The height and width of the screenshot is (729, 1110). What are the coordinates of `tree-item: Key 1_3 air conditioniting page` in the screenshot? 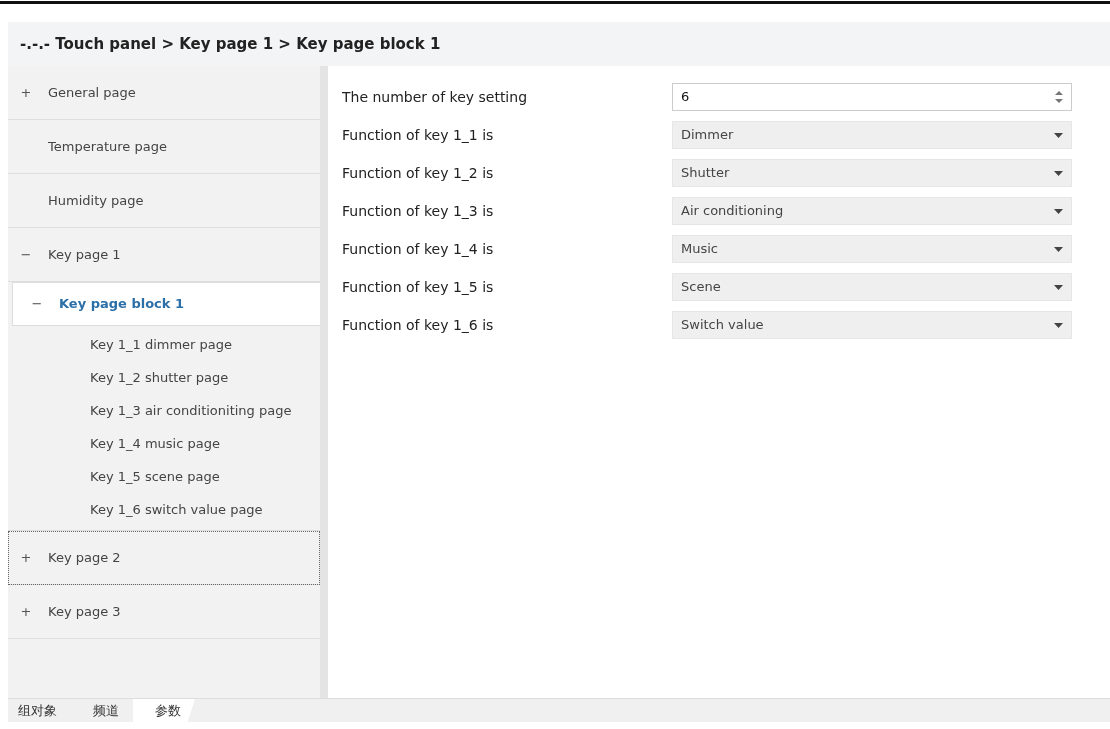 It's located at (164, 410).